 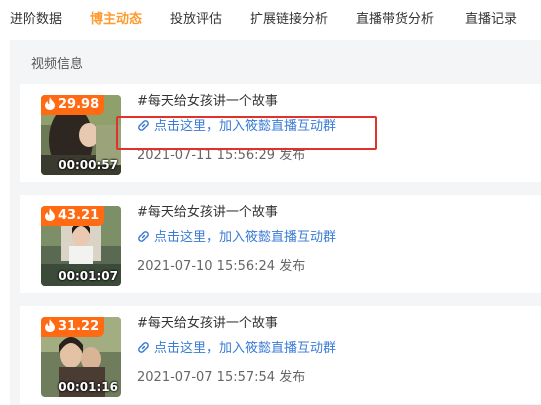 What do you see at coordinates (81, 246) in the screenshot?
I see `video-thumbnail: 43.21 00:01:07` at bounding box center [81, 246].